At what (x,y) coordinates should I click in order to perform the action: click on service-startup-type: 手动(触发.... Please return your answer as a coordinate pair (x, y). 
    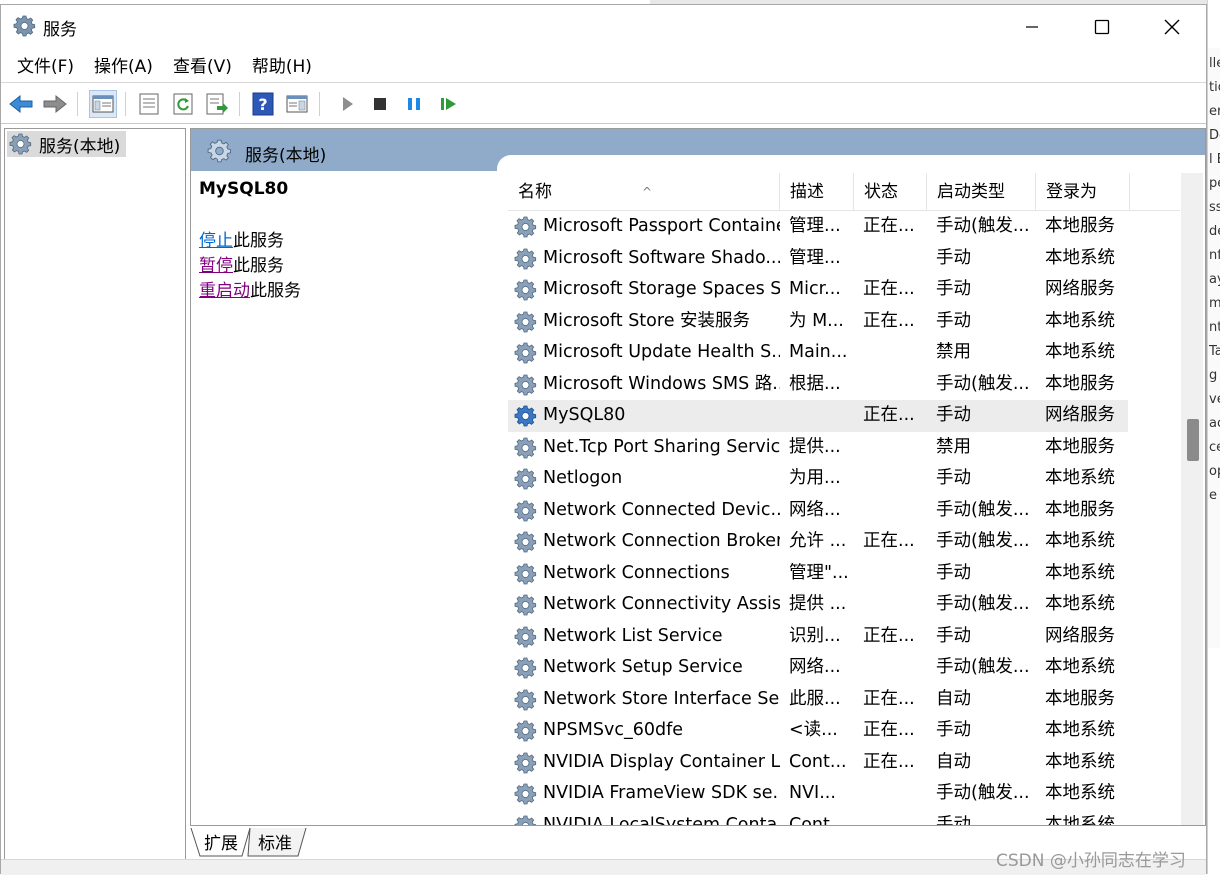
    Looking at the image, I should click on (983, 541).